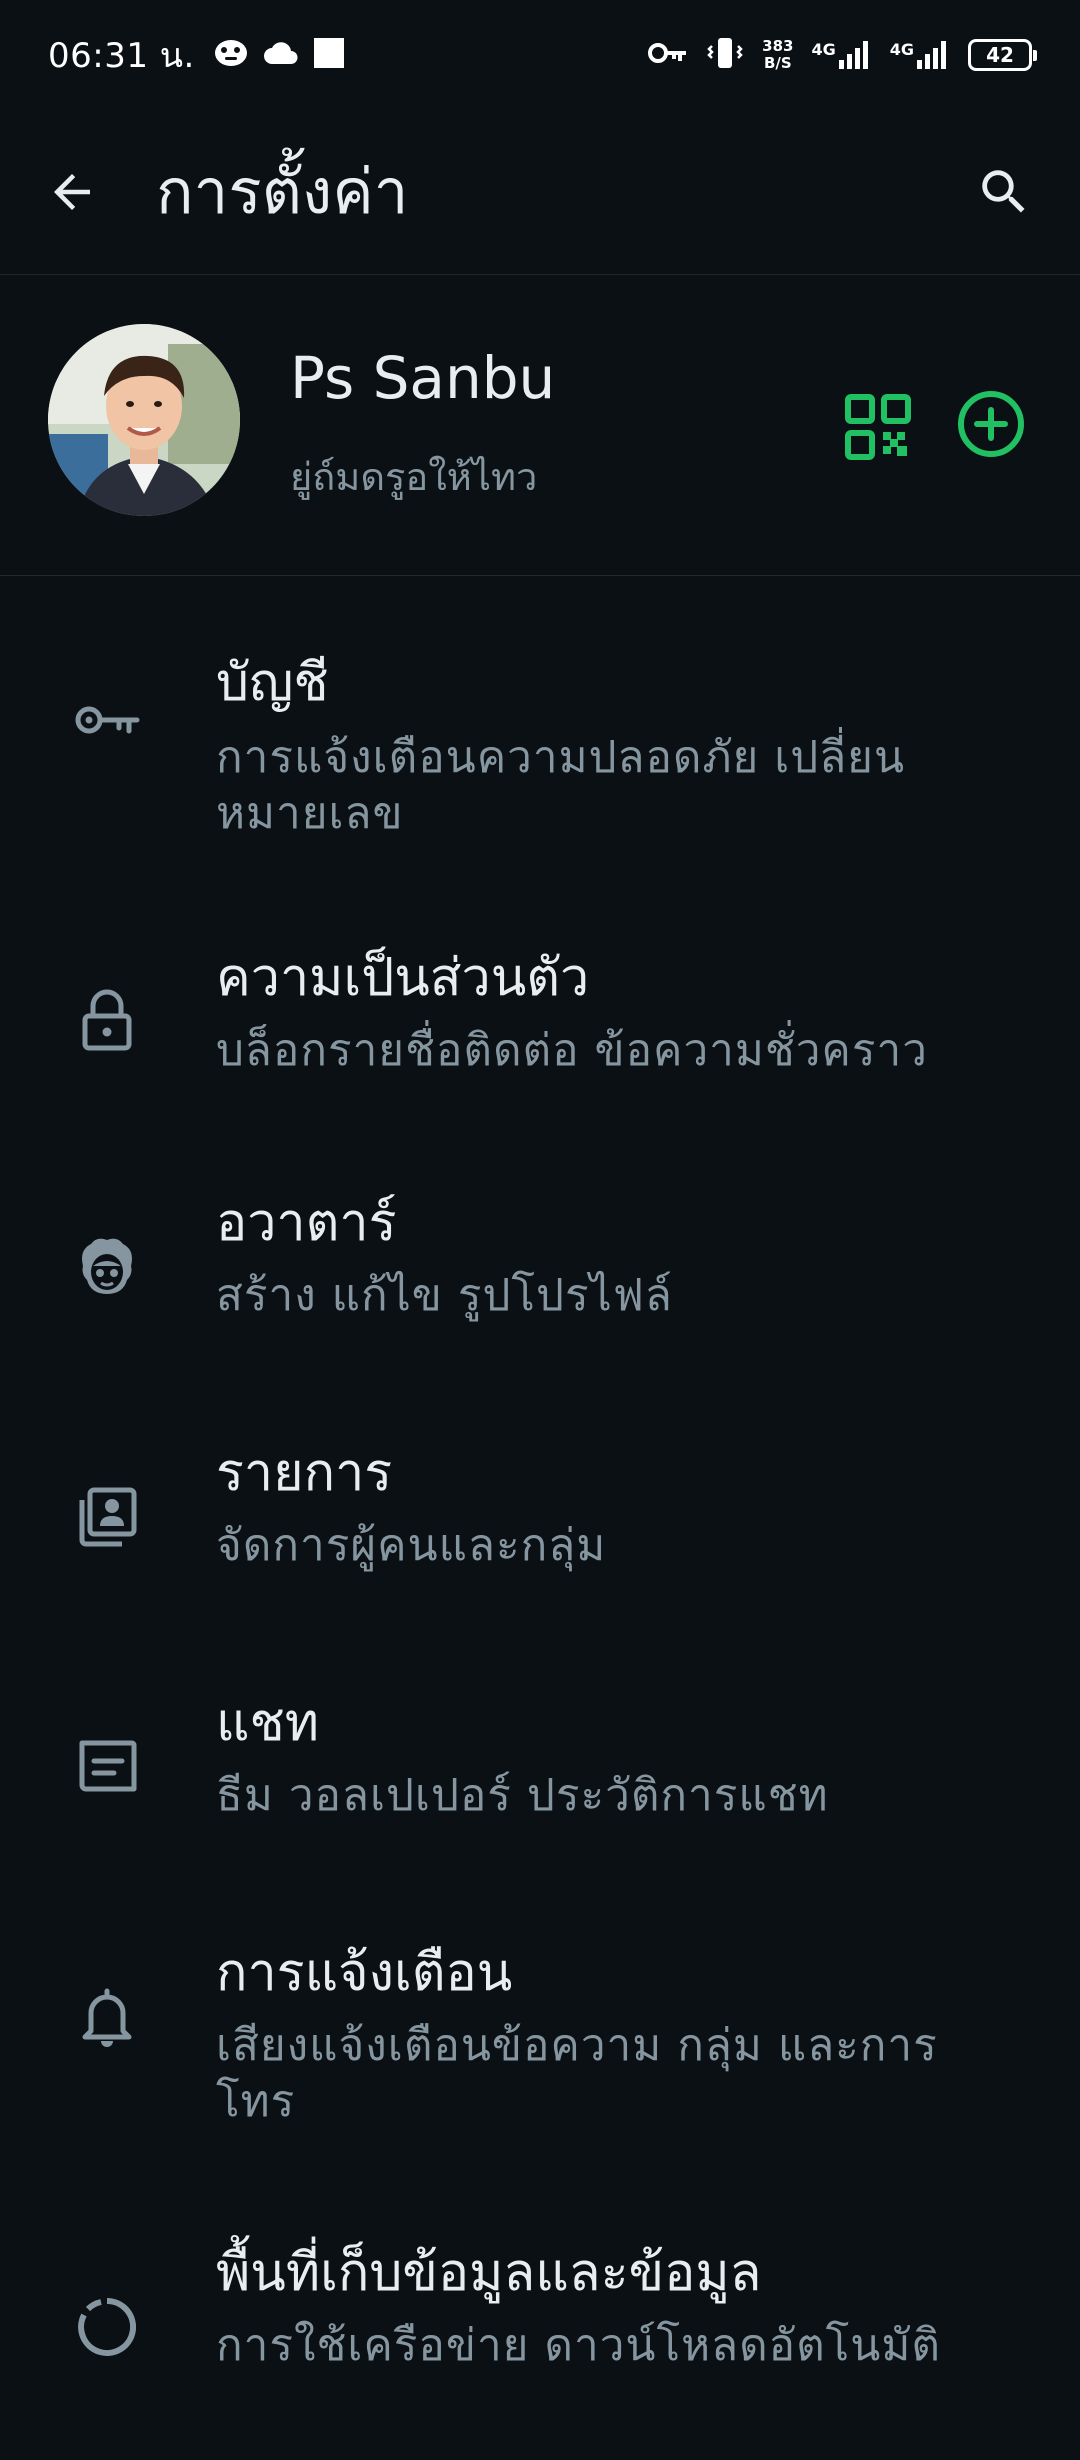 This screenshot has height=2460, width=1080. I want to click on settings-item-subtitle: การใช้เครือข่าย ดาวน์โหลดอัตโนมัติ, so click(578, 2345).